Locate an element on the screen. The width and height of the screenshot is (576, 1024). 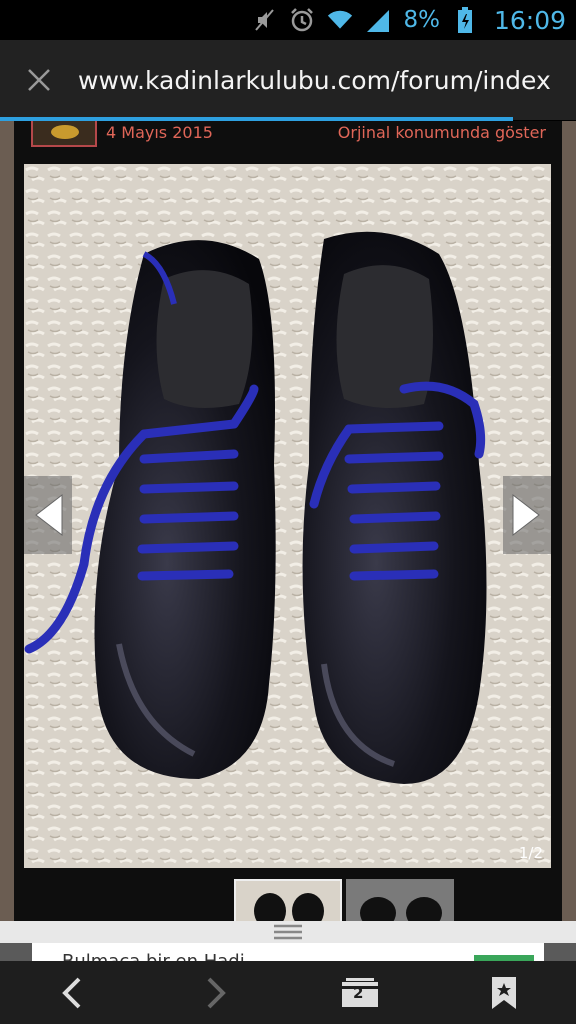
tab-count: 2 is located at coordinates (358, 992).